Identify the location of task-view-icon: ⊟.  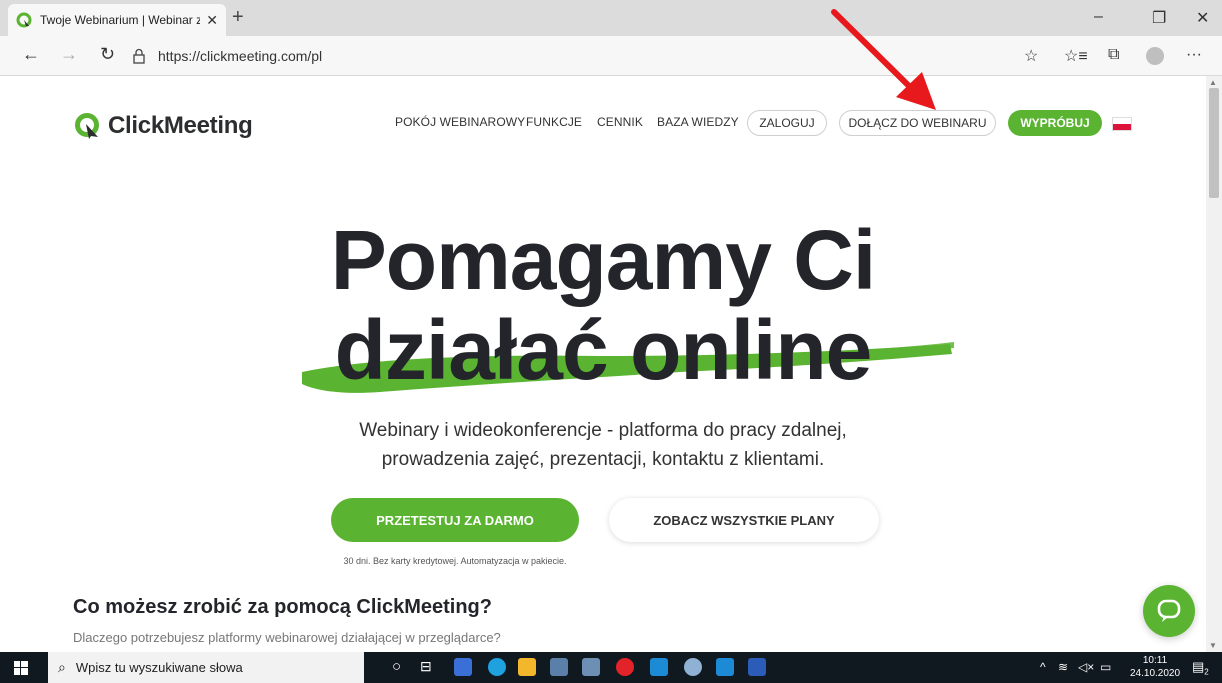
(426, 666).